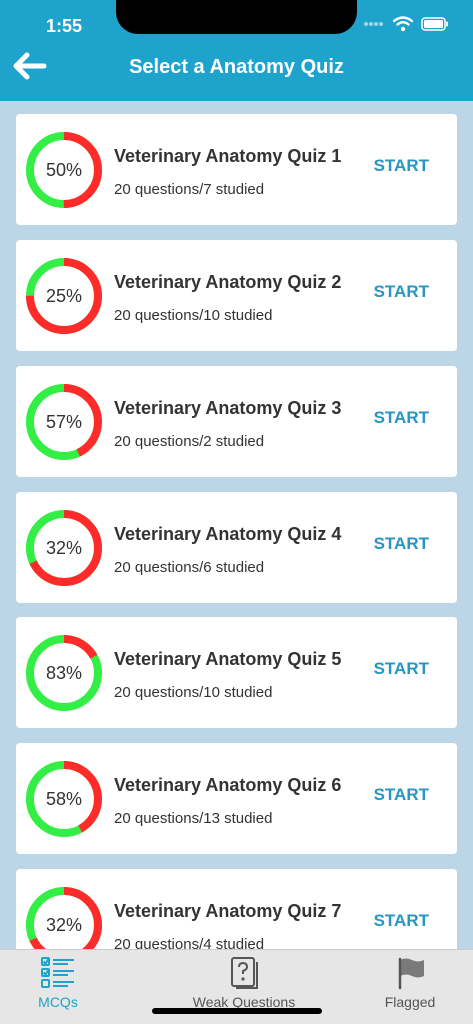 Image resolution: width=473 pixels, height=1024 pixels. Describe the element at coordinates (189, 567) in the screenshot. I see `quiz-meta: 20 questions/6 studied` at that location.